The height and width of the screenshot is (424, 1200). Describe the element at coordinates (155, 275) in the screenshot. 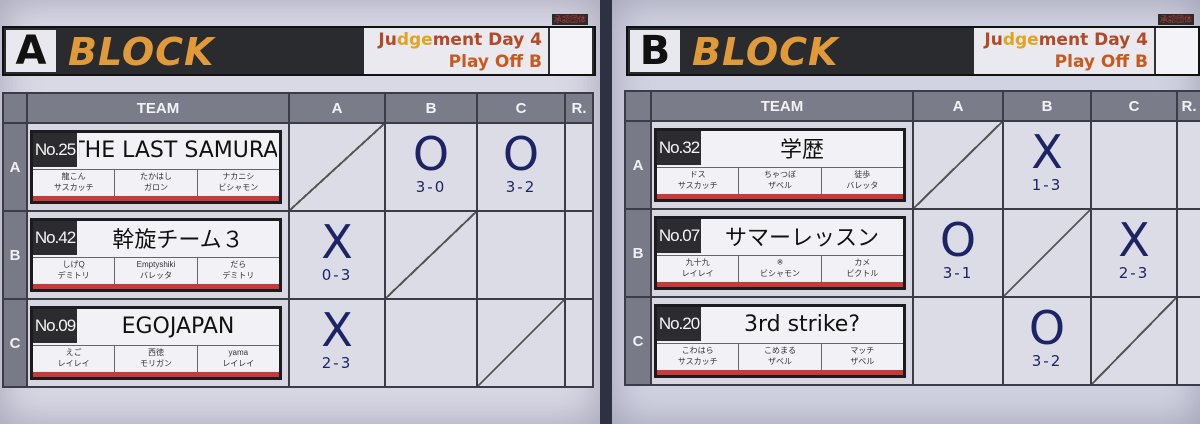

I see `player-character: バレッタ` at that location.